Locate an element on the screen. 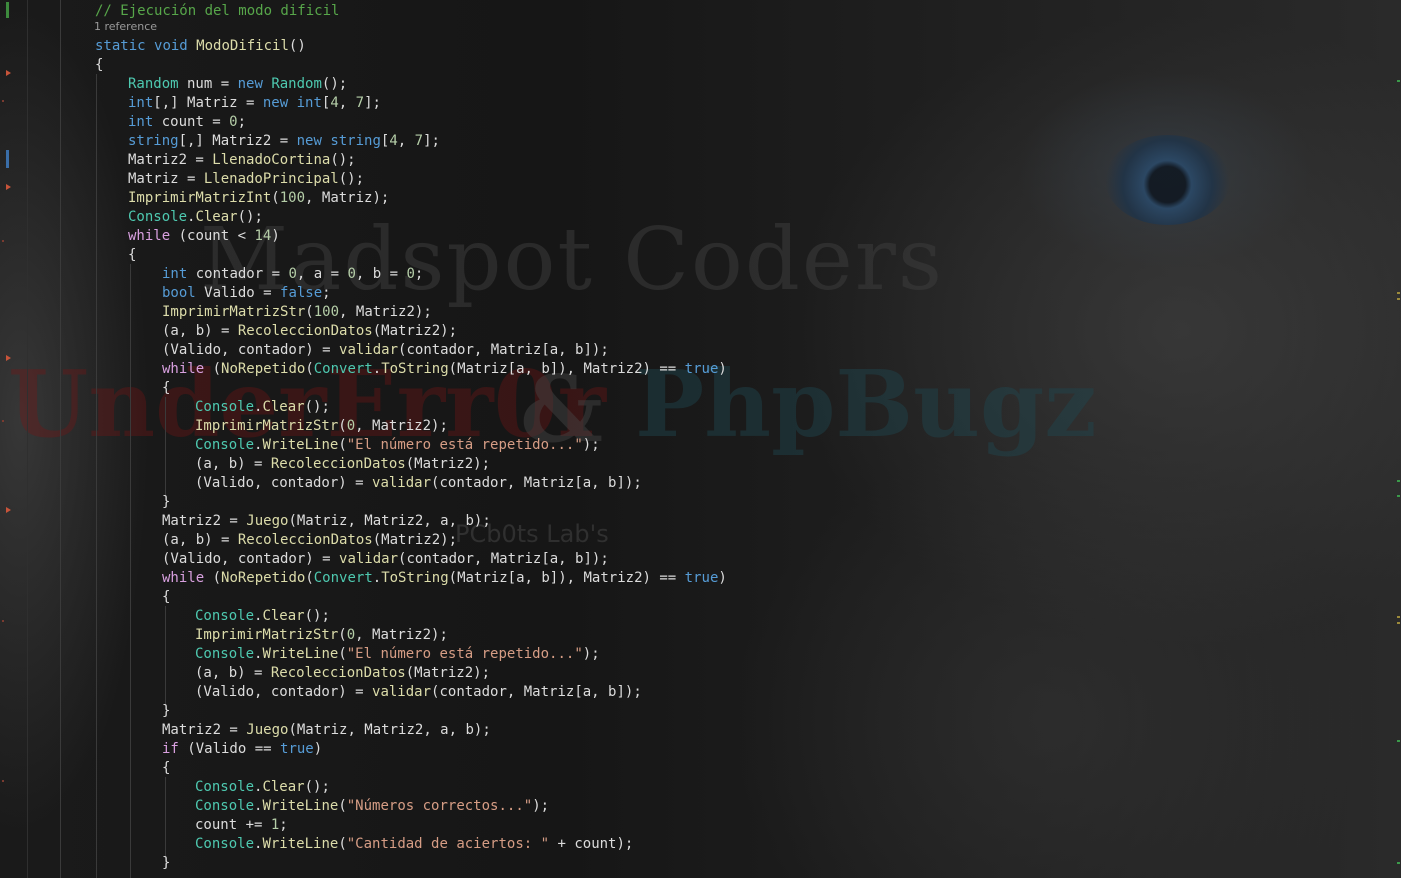 This screenshot has width=1401, height=878. code-line: string[,] Matriz2 = new string[4, 7]; is located at coordinates (284, 141).